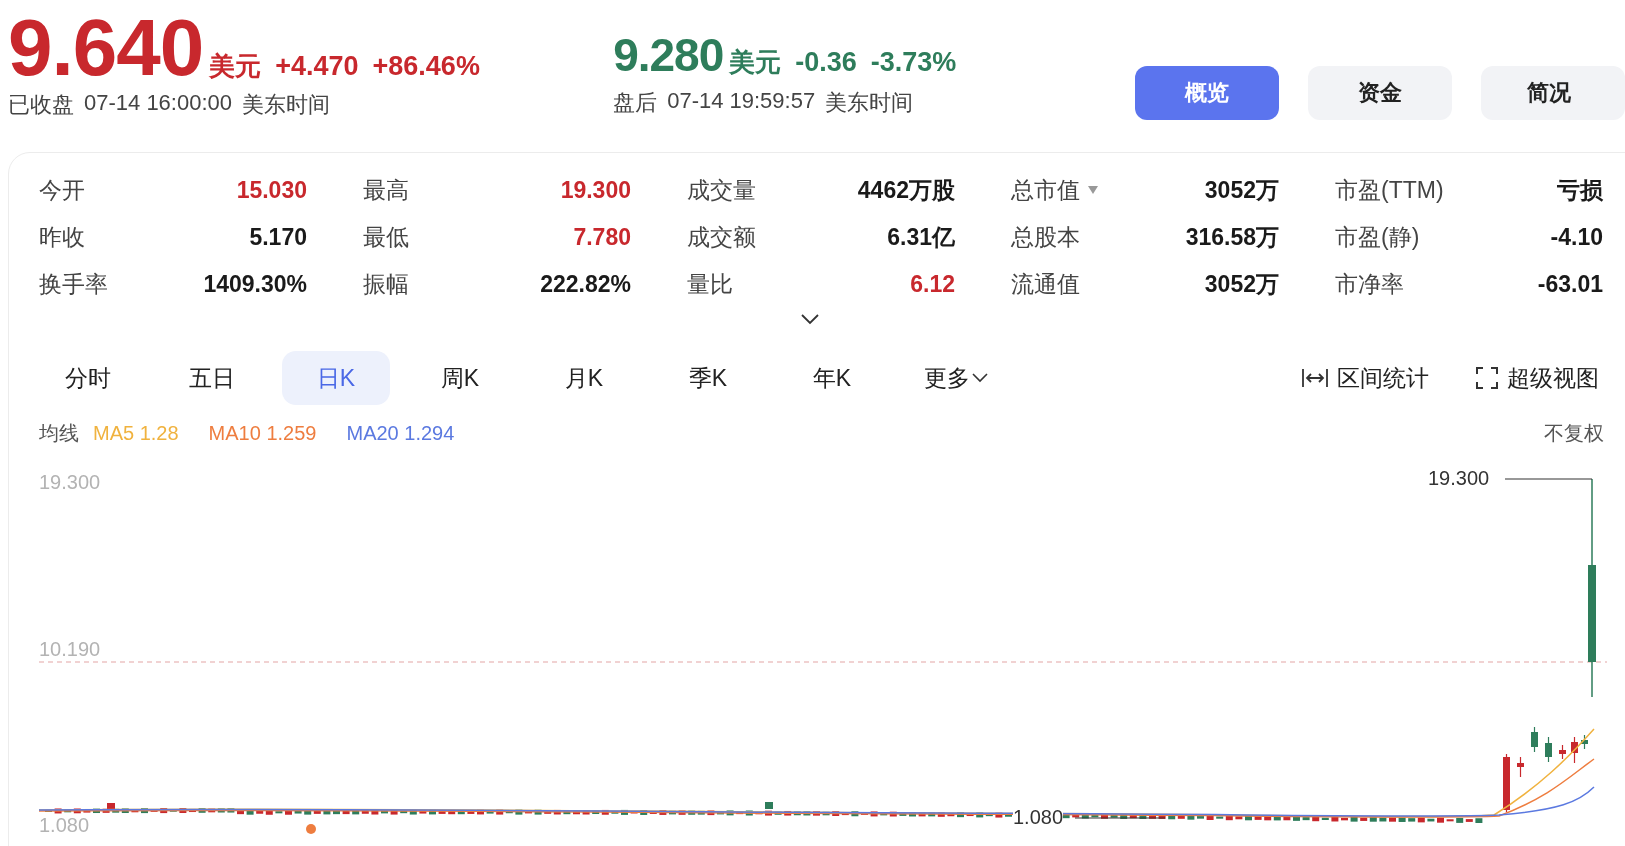 This screenshot has width=1625, height=846. What do you see at coordinates (1570, 284) in the screenshot?
I see `stat-value: -63.01` at bounding box center [1570, 284].